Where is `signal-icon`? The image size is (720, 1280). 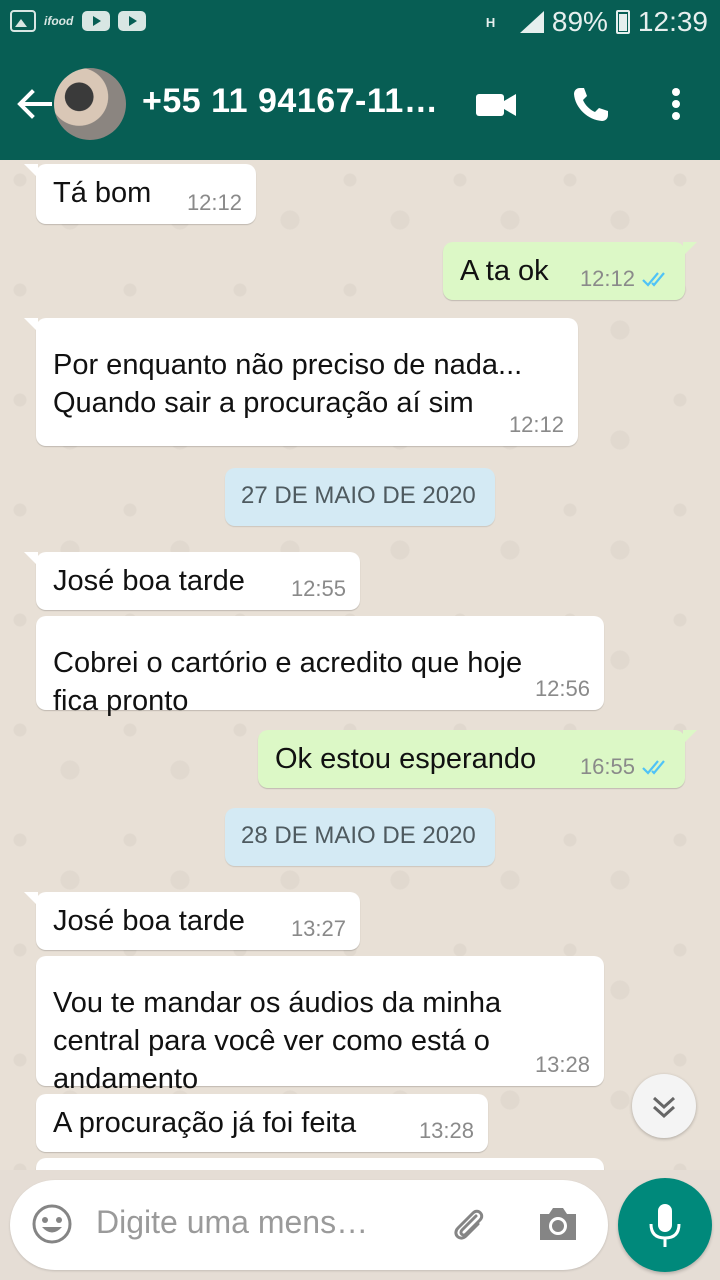 signal-icon is located at coordinates (531, 22).